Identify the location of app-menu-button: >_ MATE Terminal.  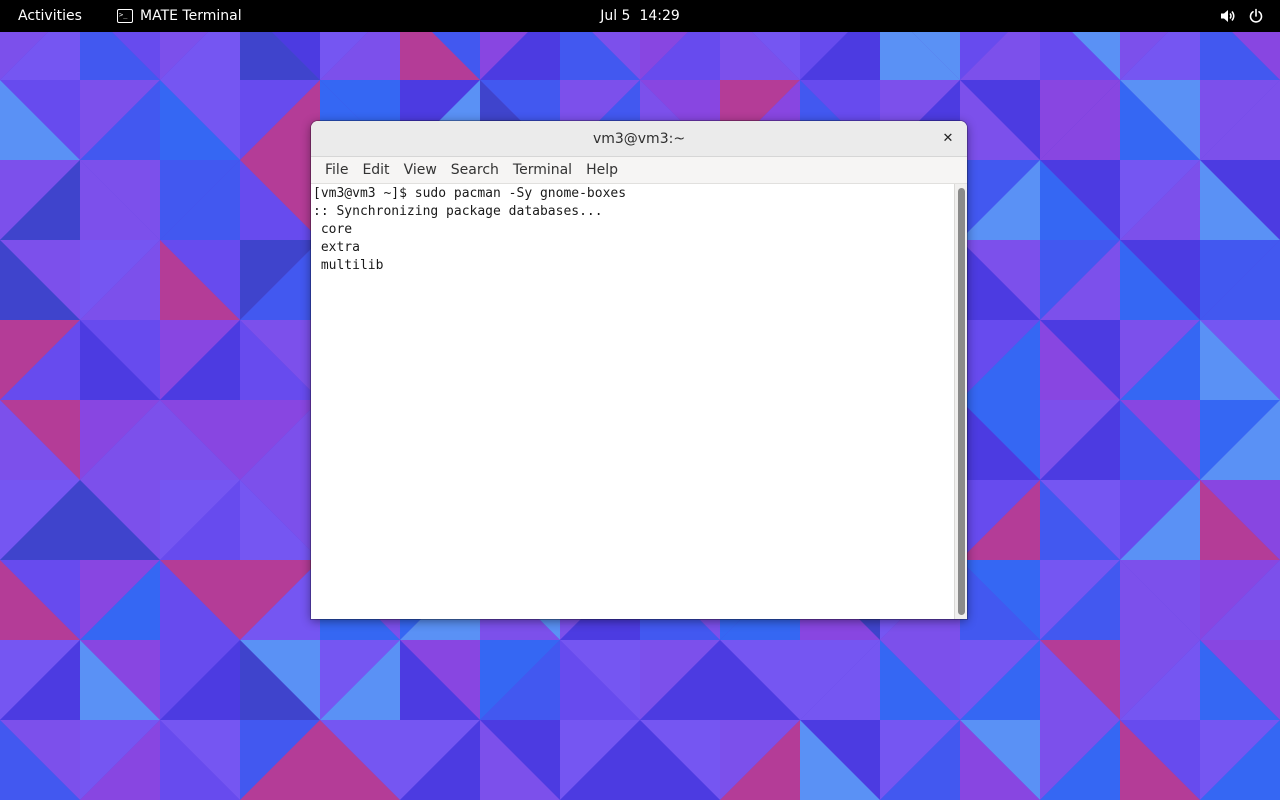
(179, 16).